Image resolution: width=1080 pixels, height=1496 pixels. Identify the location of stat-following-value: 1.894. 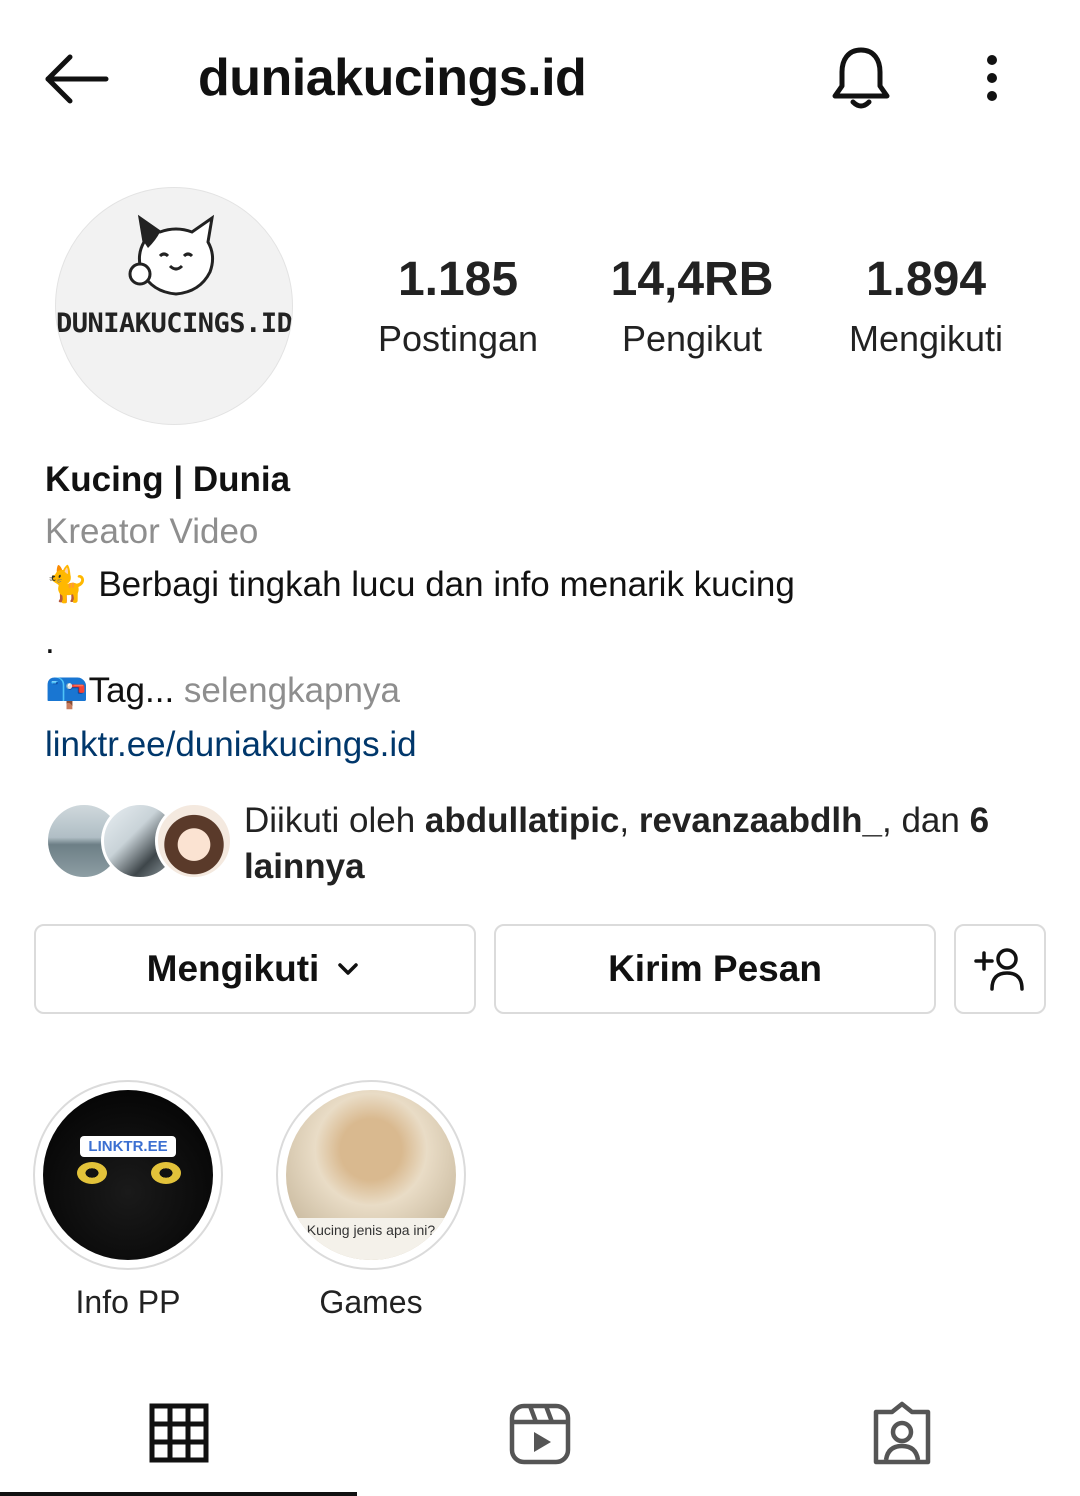
(926, 279).